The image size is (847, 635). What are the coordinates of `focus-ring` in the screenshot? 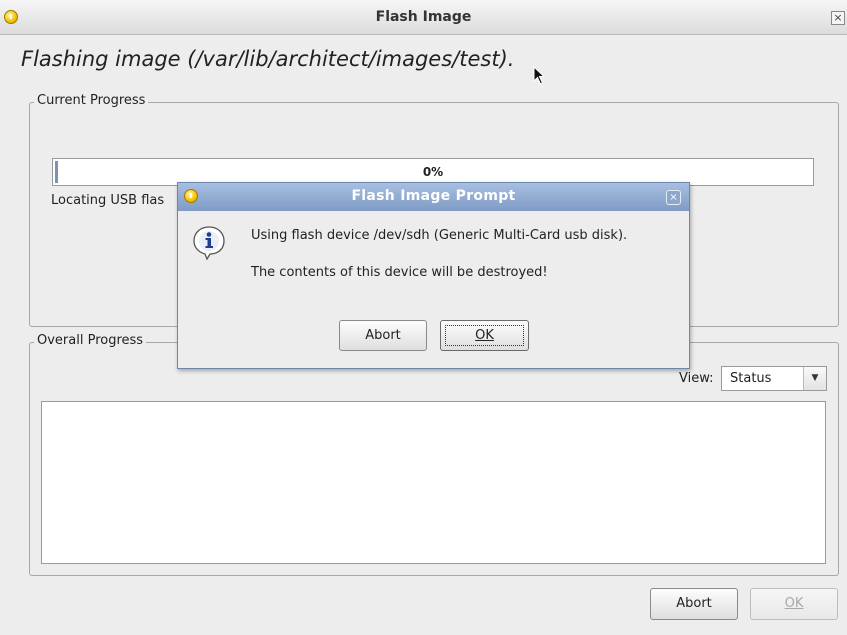 It's located at (484, 335).